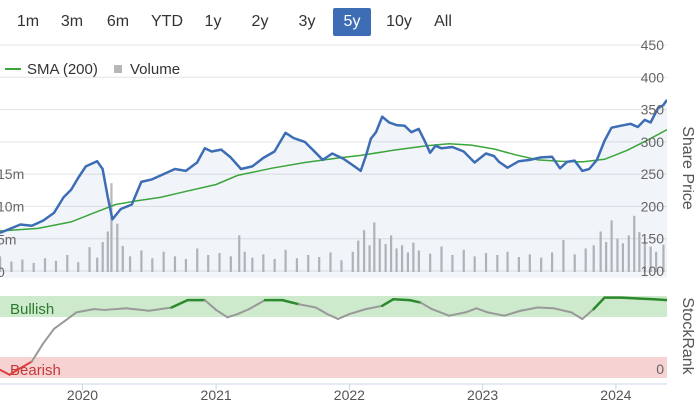 Image resolution: width=694 pixels, height=402 pixels. What do you see at coordinates (333, 306) in the screenshot?
I see `bullish-band` at bounding box center [333, 306].